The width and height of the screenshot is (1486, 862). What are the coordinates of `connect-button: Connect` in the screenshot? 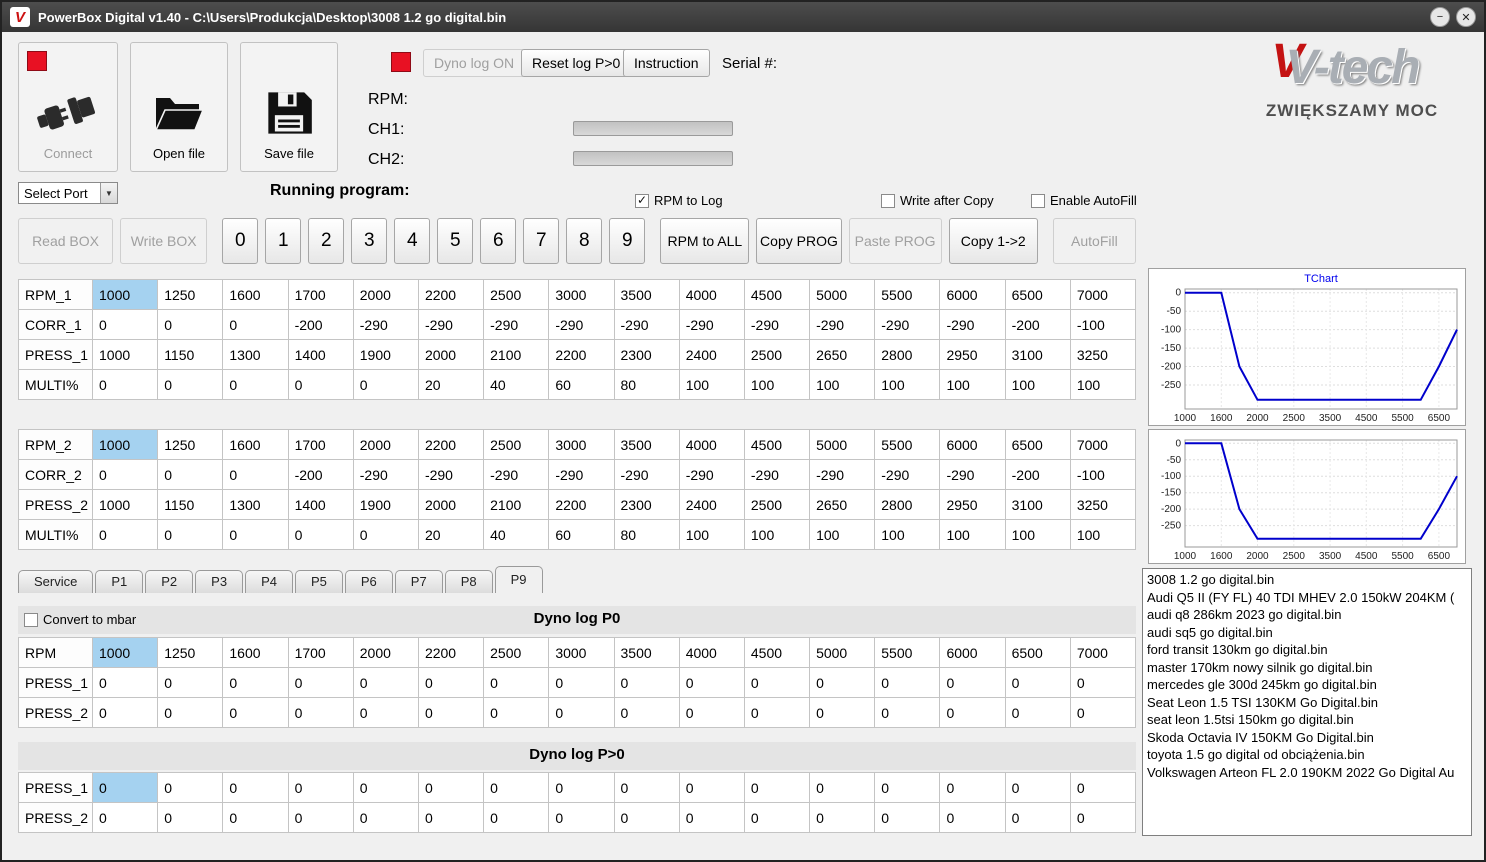 It's located at (68, 107).